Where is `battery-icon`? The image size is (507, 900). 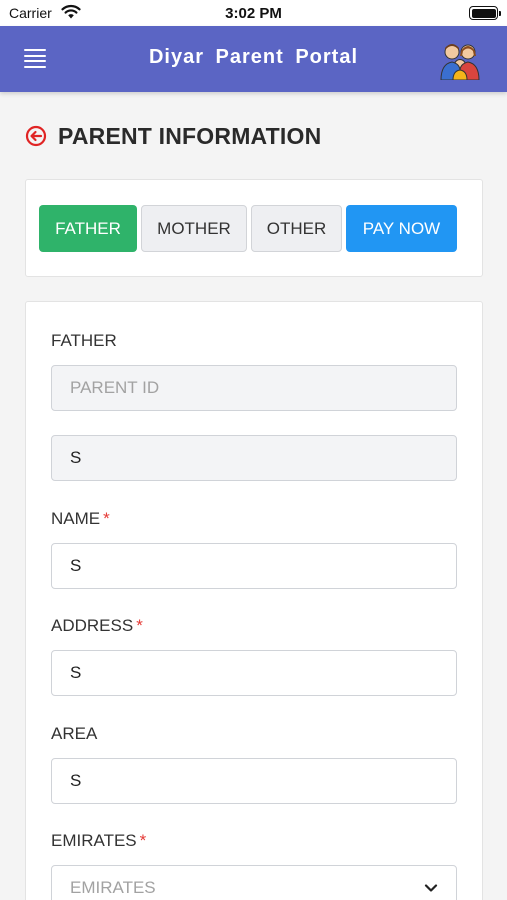
battery-icon is located at coordinates (485, 13).